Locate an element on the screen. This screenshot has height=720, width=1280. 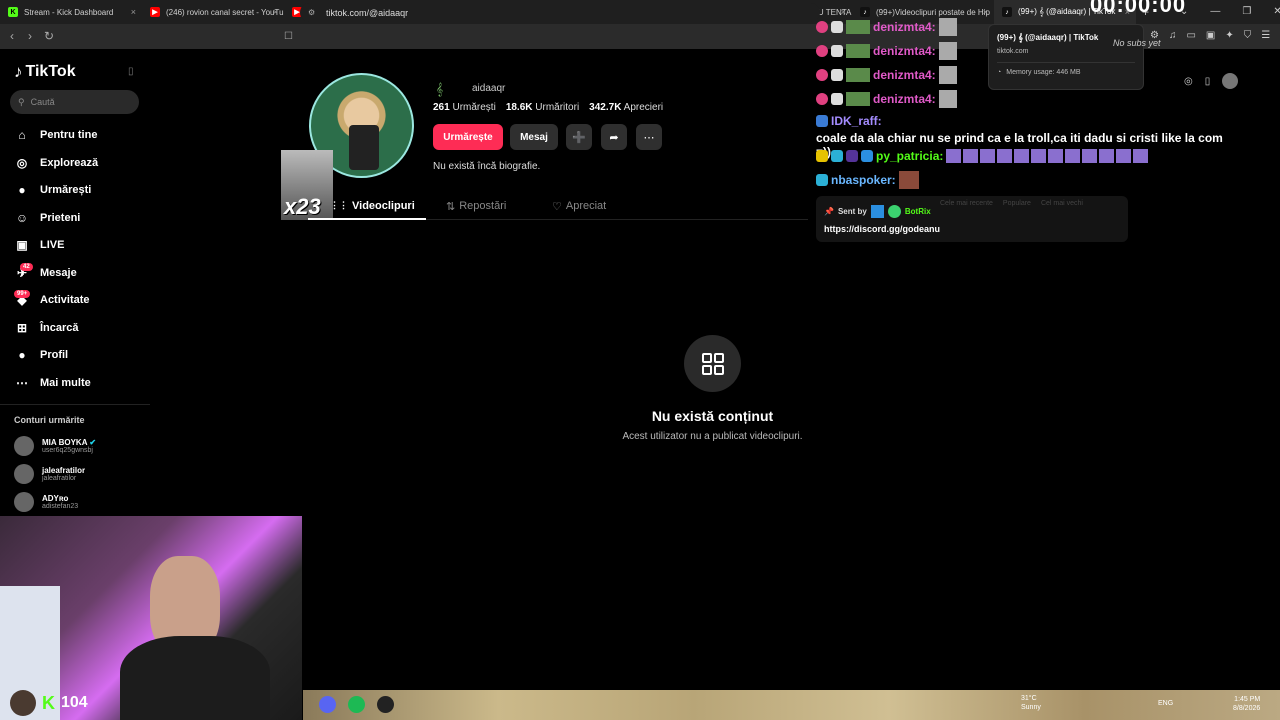
maximize-icon: ❐ is located at coordinates (1246, 11).